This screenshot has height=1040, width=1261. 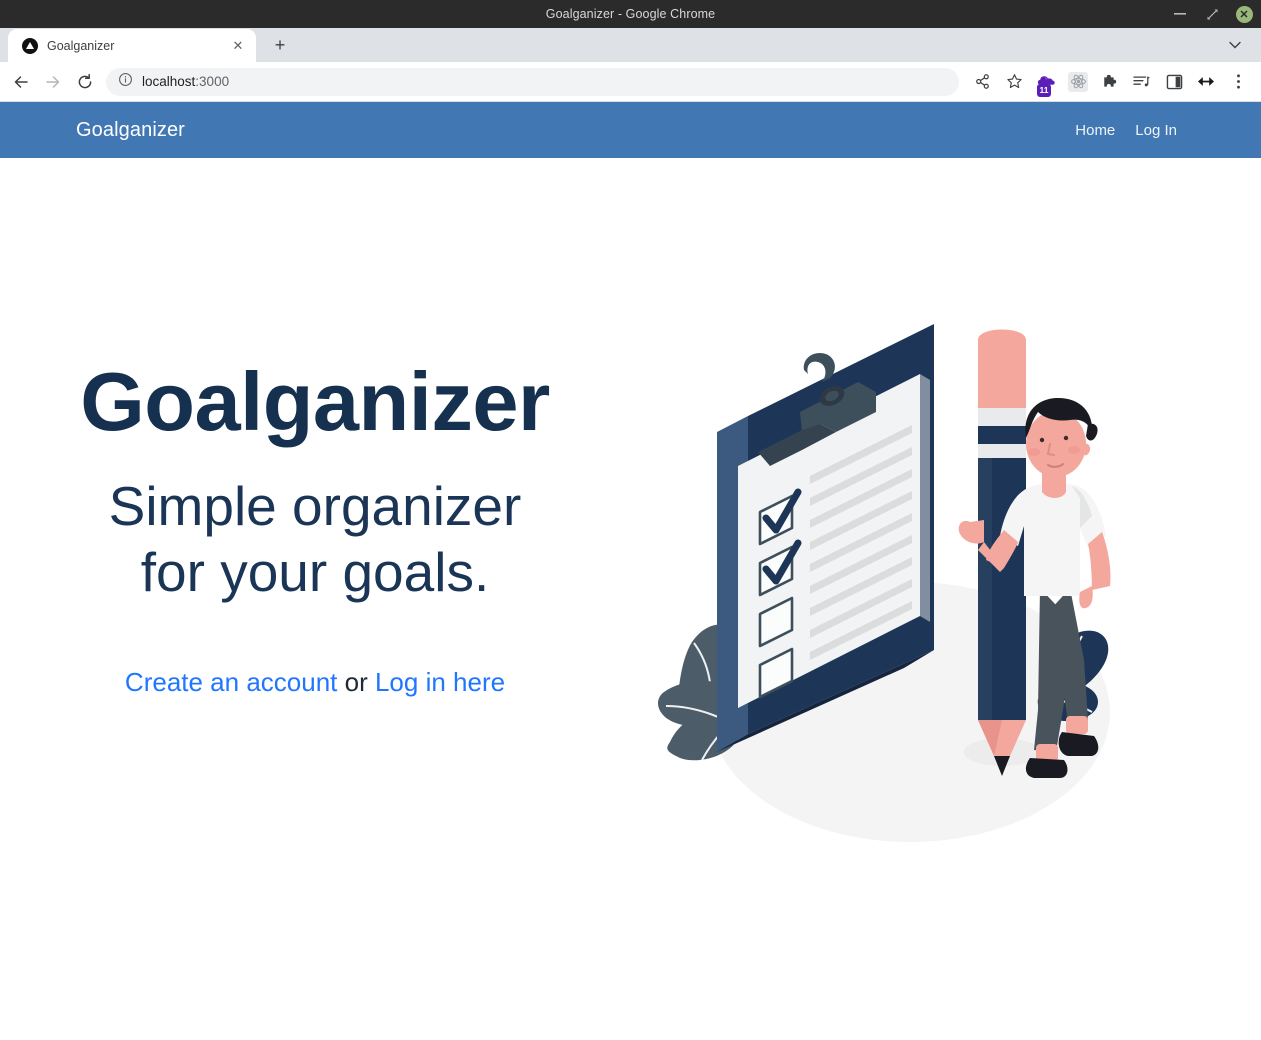 What do you see at coordinates (315, 572) in the screenshot?
I see `hero-subtitle-line-2: for your goals.` at bounding box center [315, 572].